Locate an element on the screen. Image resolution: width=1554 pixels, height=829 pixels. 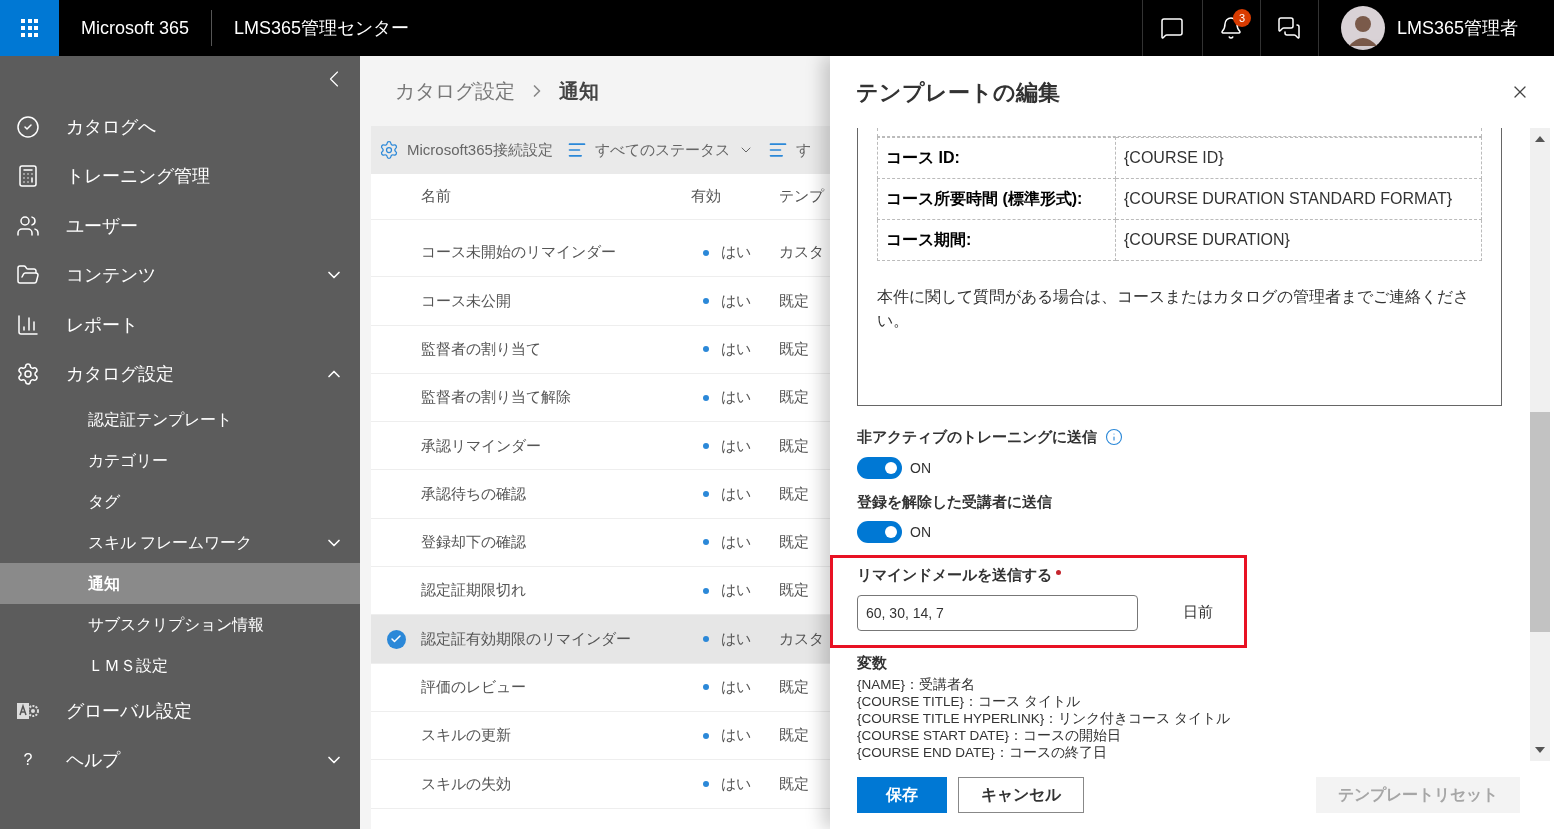
scrollbar is located at coordinates (1540, 444).